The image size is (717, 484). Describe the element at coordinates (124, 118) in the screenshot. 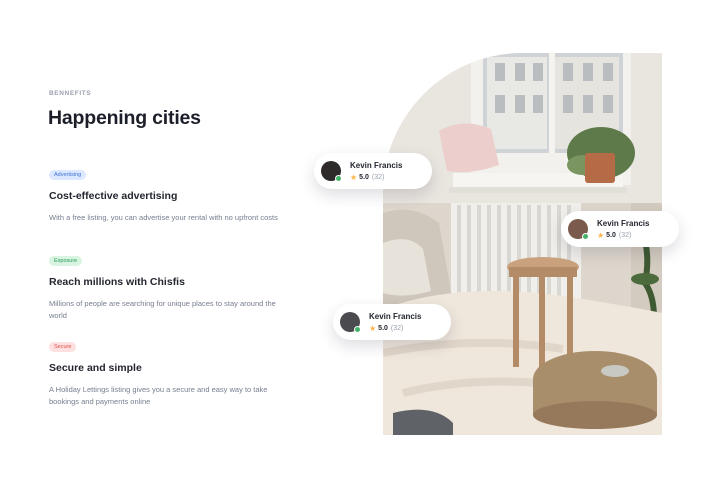

I see `section-title: Happening cities` at that location.